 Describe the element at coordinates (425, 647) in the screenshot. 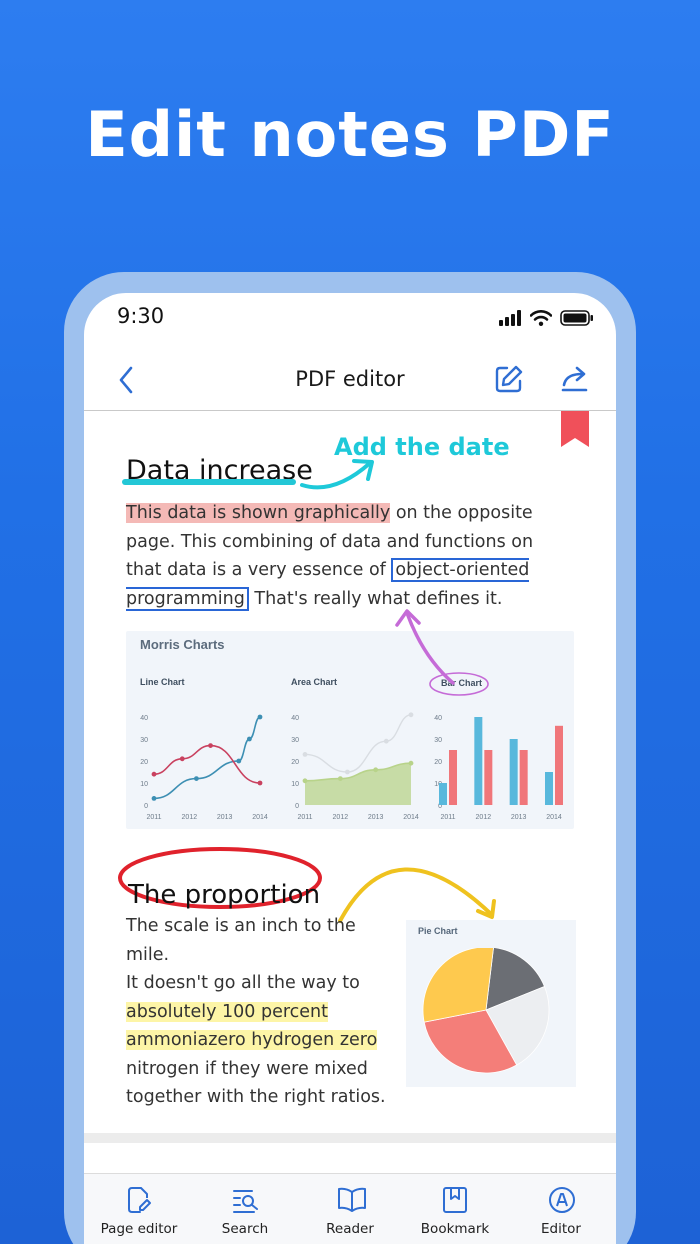

I see `purple-arrow-annotation` at that location.